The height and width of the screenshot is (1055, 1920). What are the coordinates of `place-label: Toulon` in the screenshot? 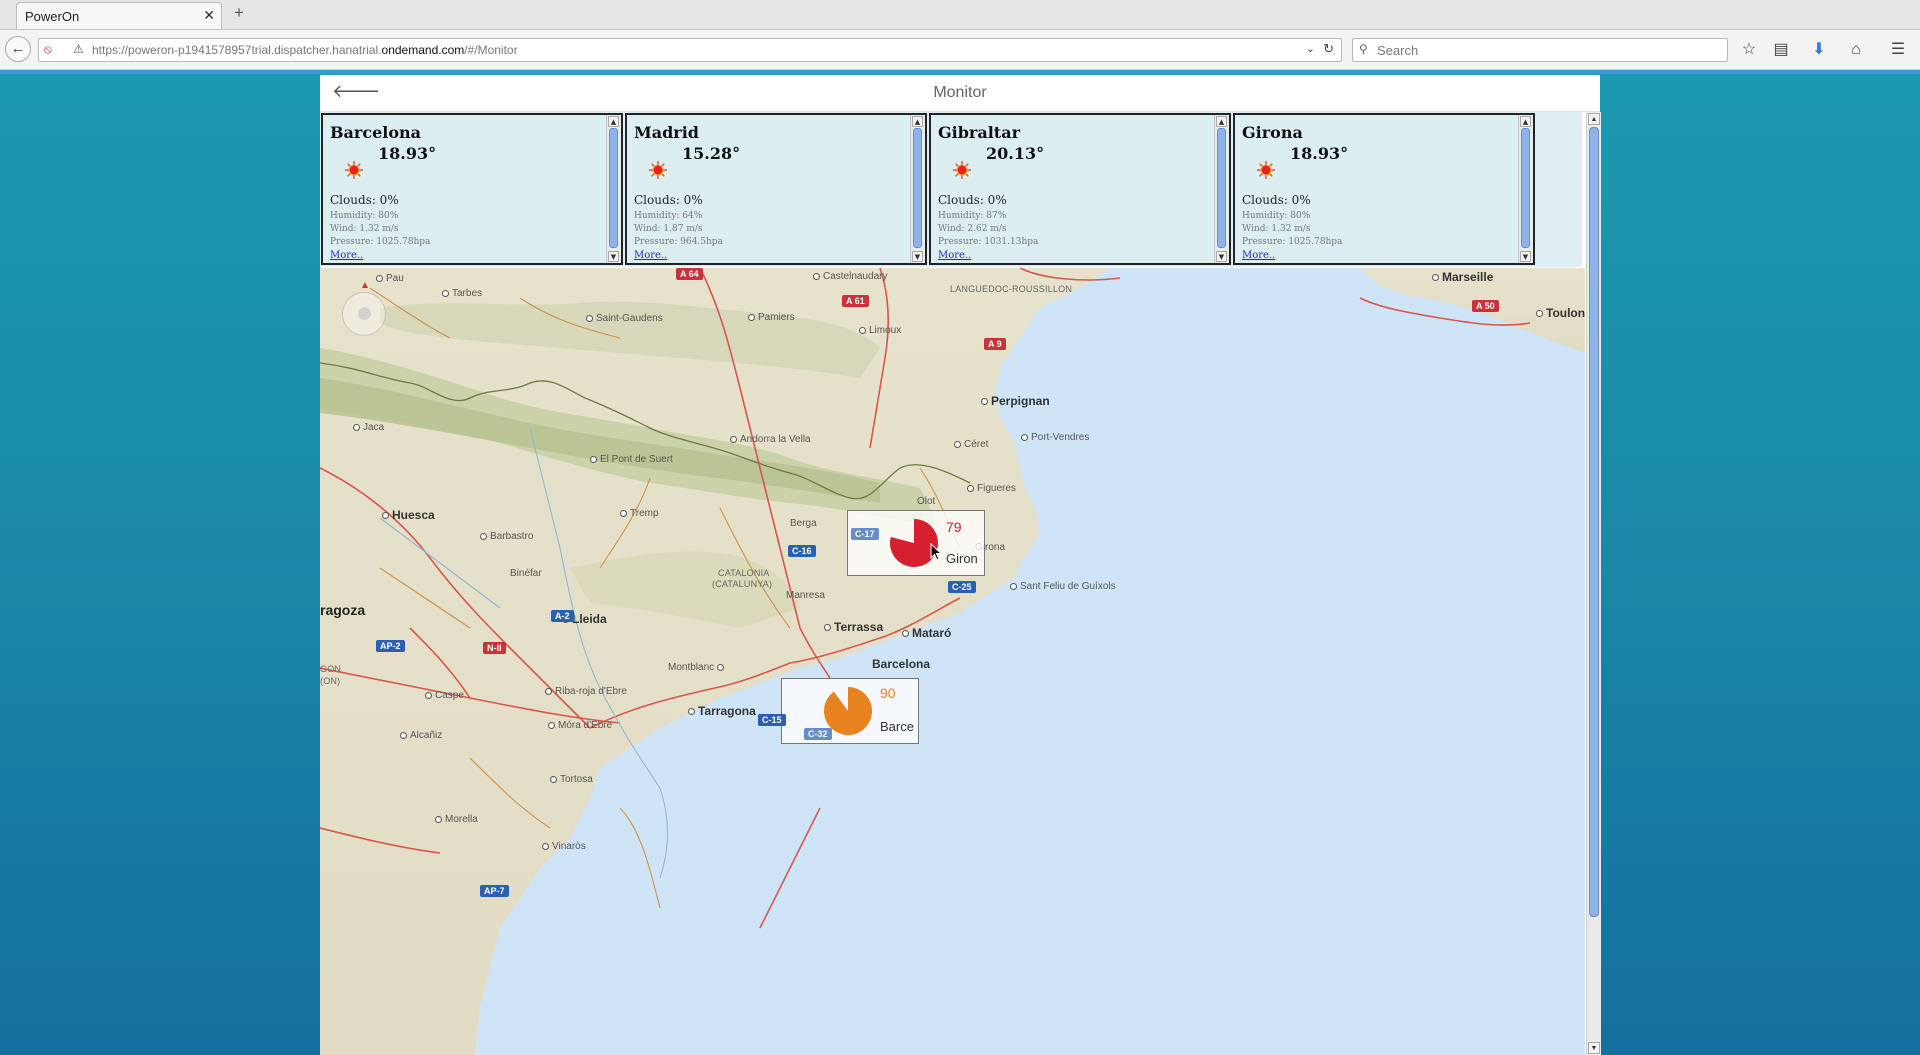 It's located at (1560, 313).